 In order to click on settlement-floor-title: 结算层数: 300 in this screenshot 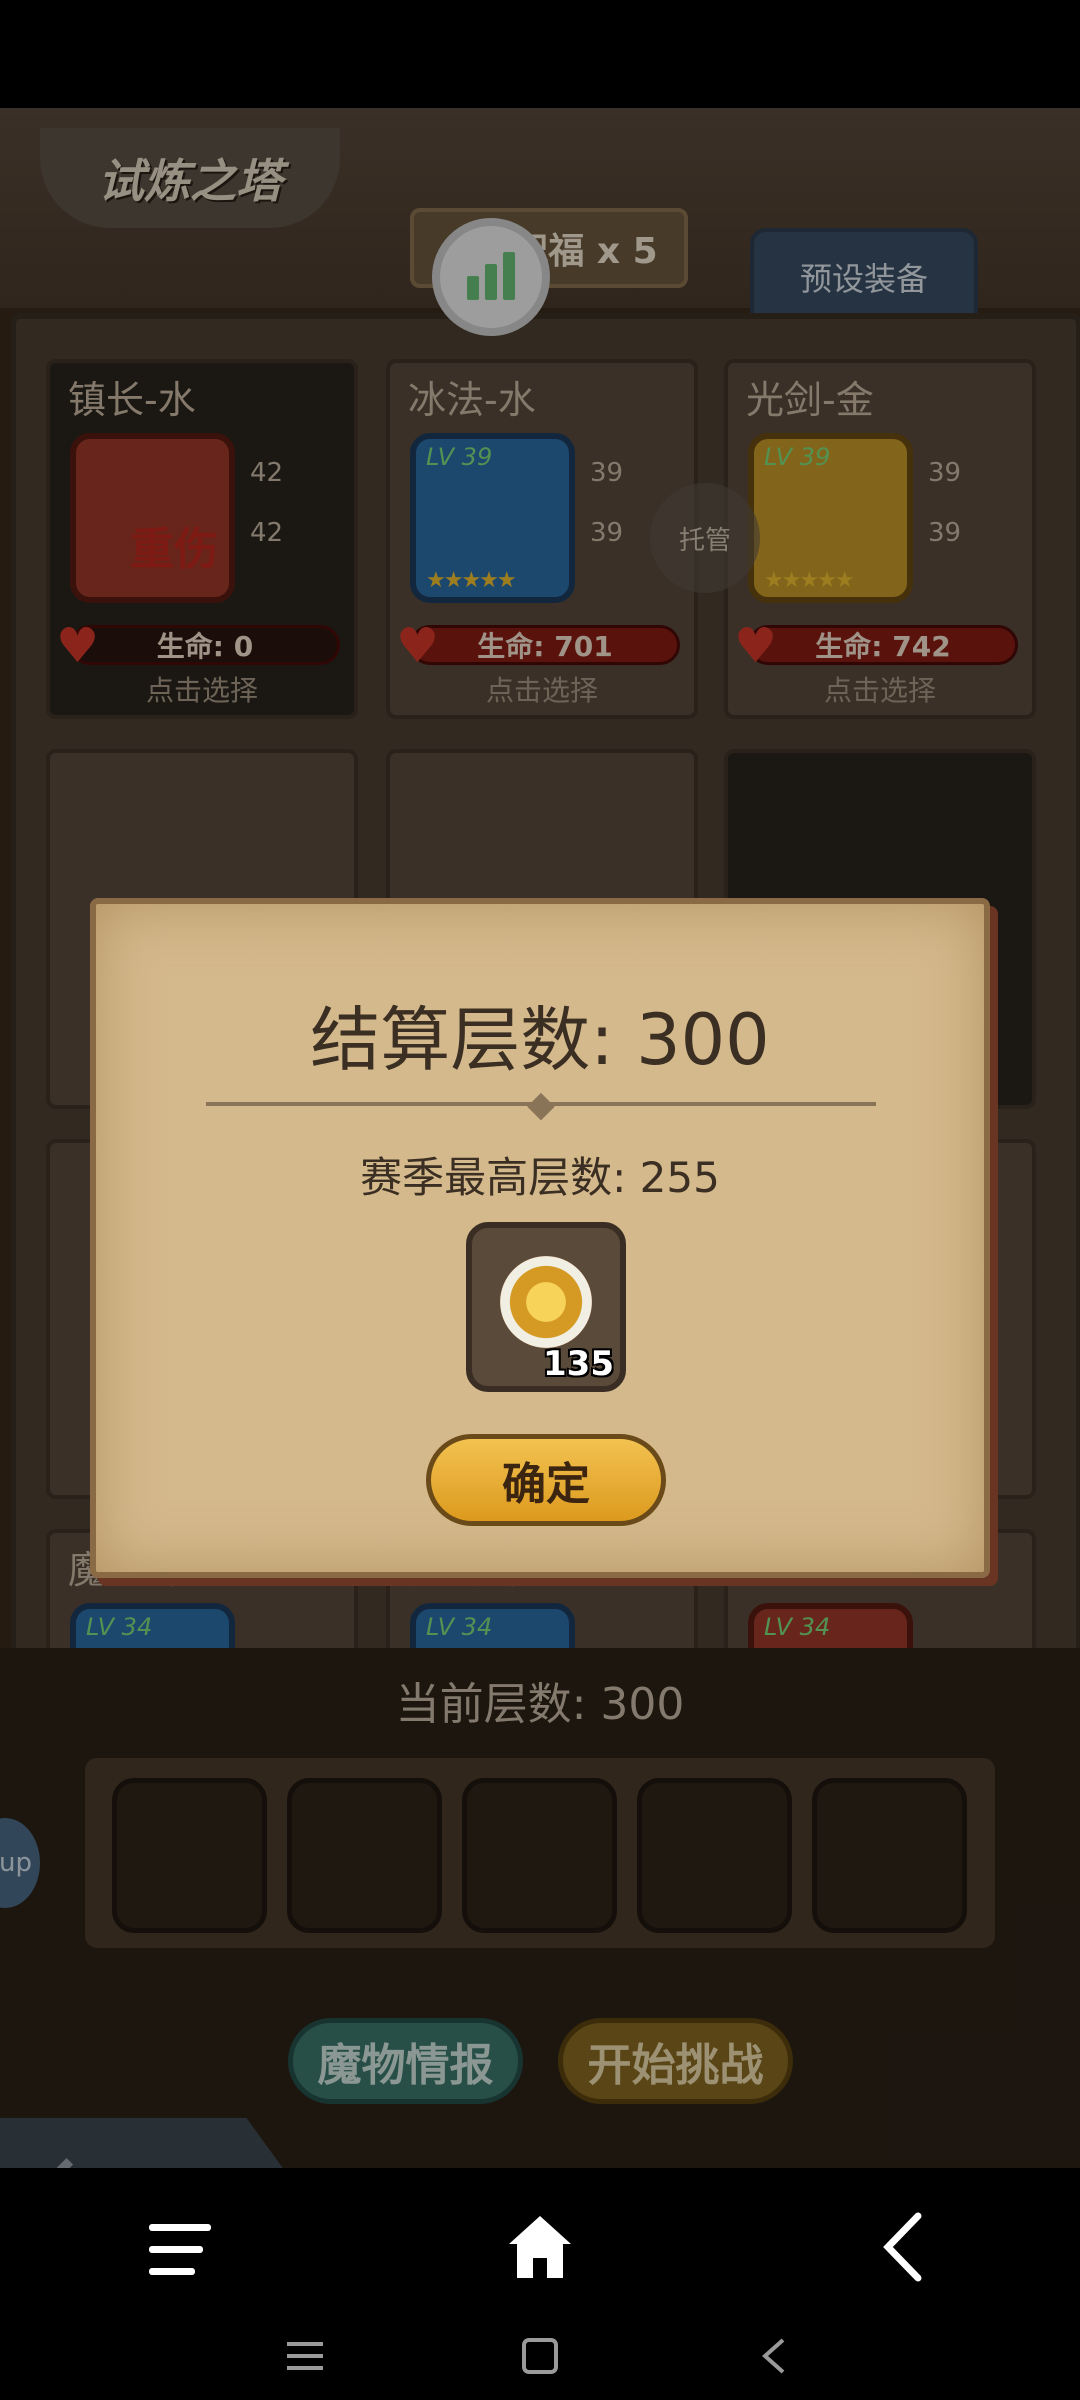, I will do `click(540, 1040)`.